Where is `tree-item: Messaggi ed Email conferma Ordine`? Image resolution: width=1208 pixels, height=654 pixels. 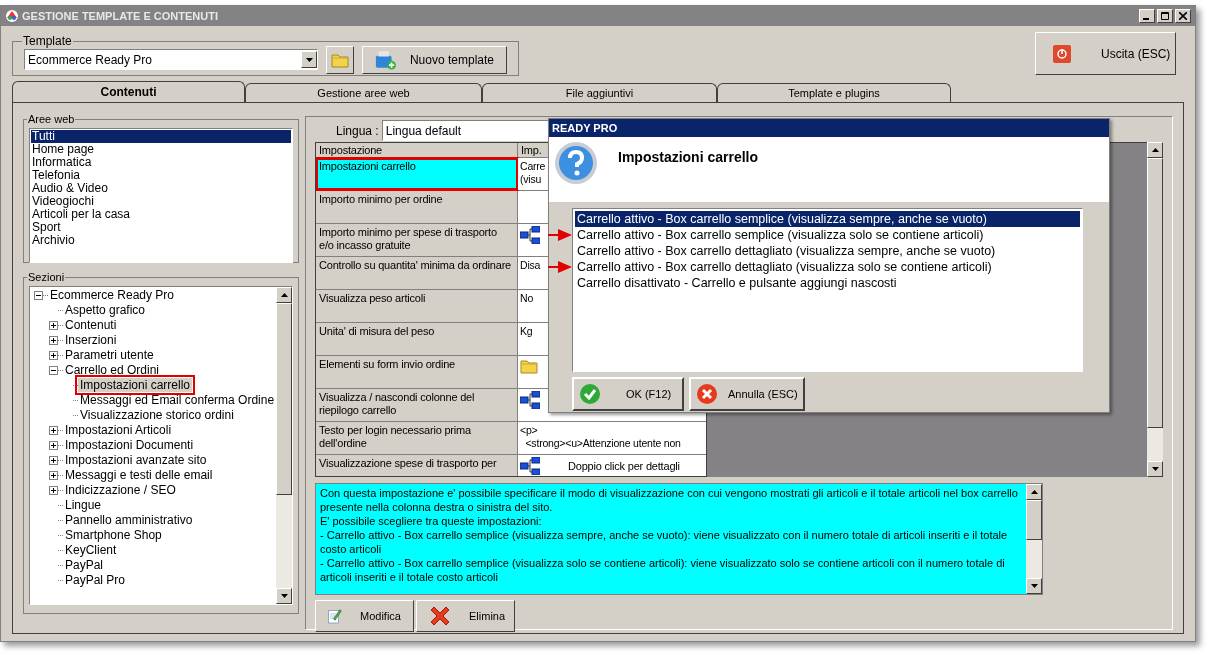 tree-item: Messaggi ed Email conferma Ordine is located at coordinates (177, 400).